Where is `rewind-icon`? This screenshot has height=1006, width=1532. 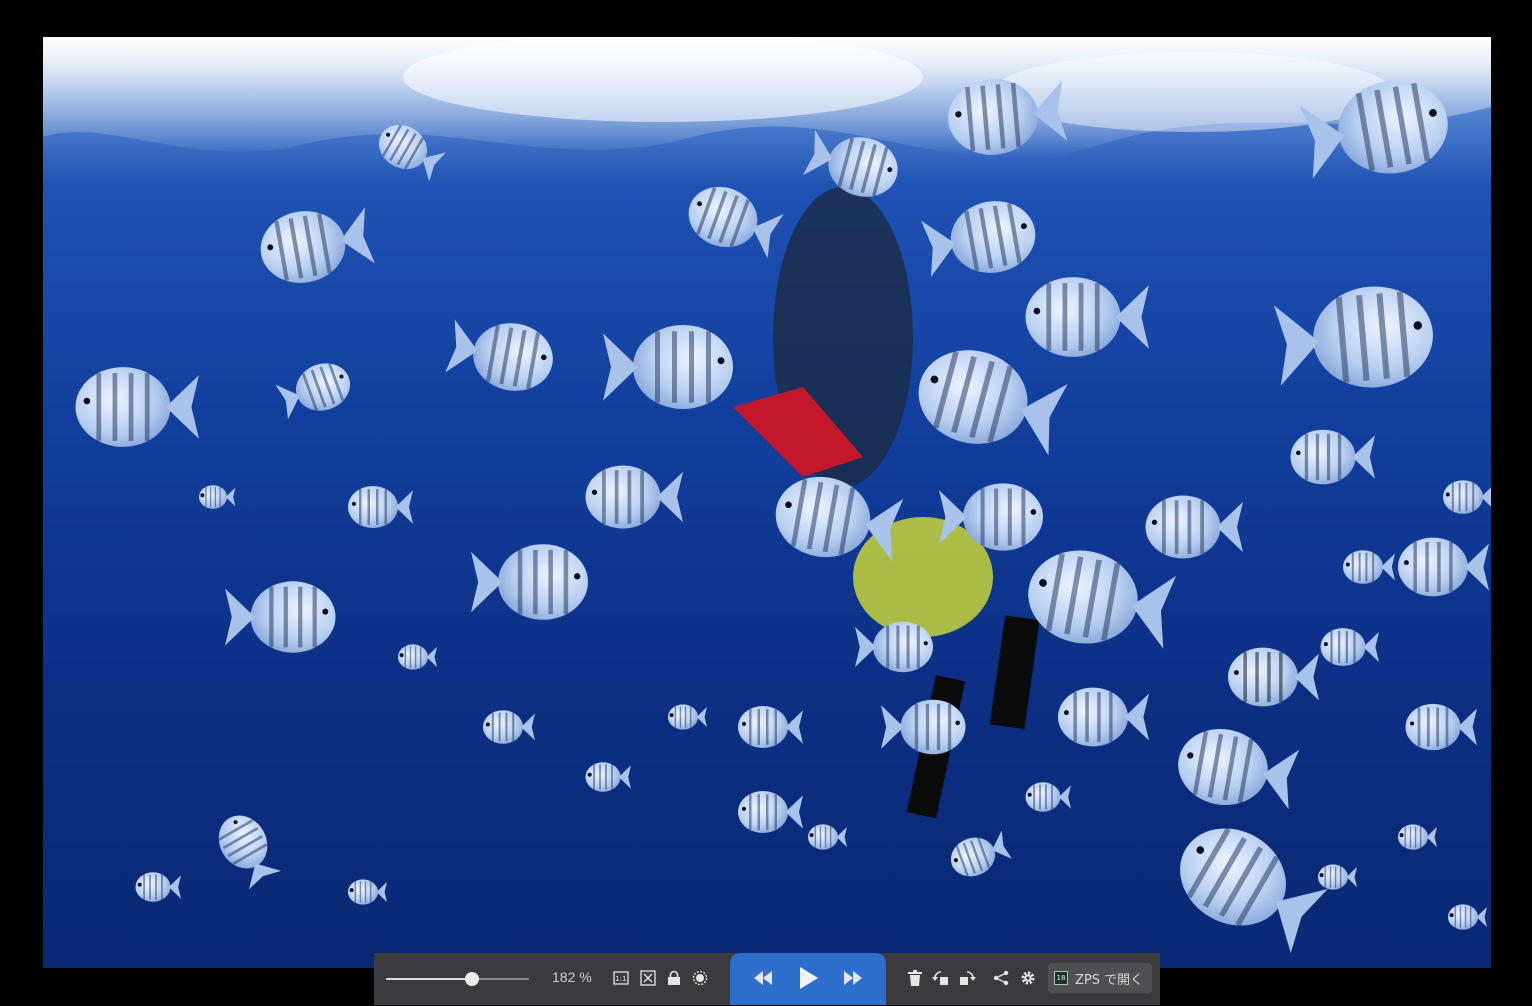
rewind-icon is located at coordinates (763, 978).